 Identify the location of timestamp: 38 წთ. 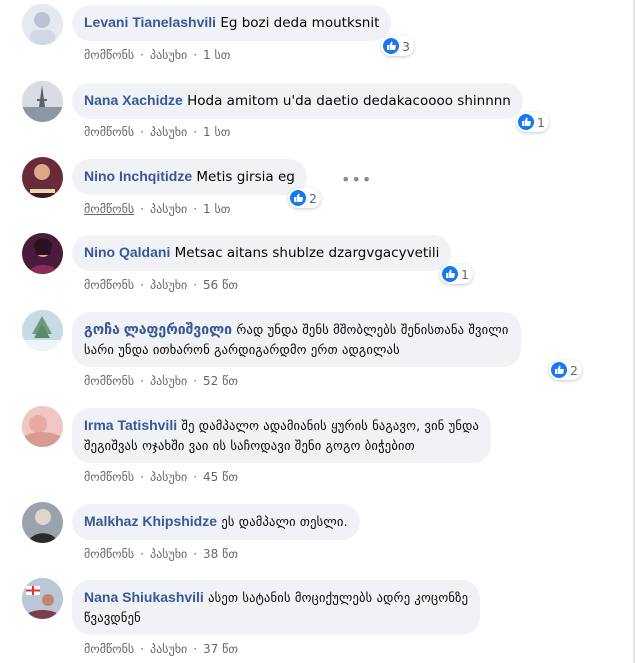
(220, 554).